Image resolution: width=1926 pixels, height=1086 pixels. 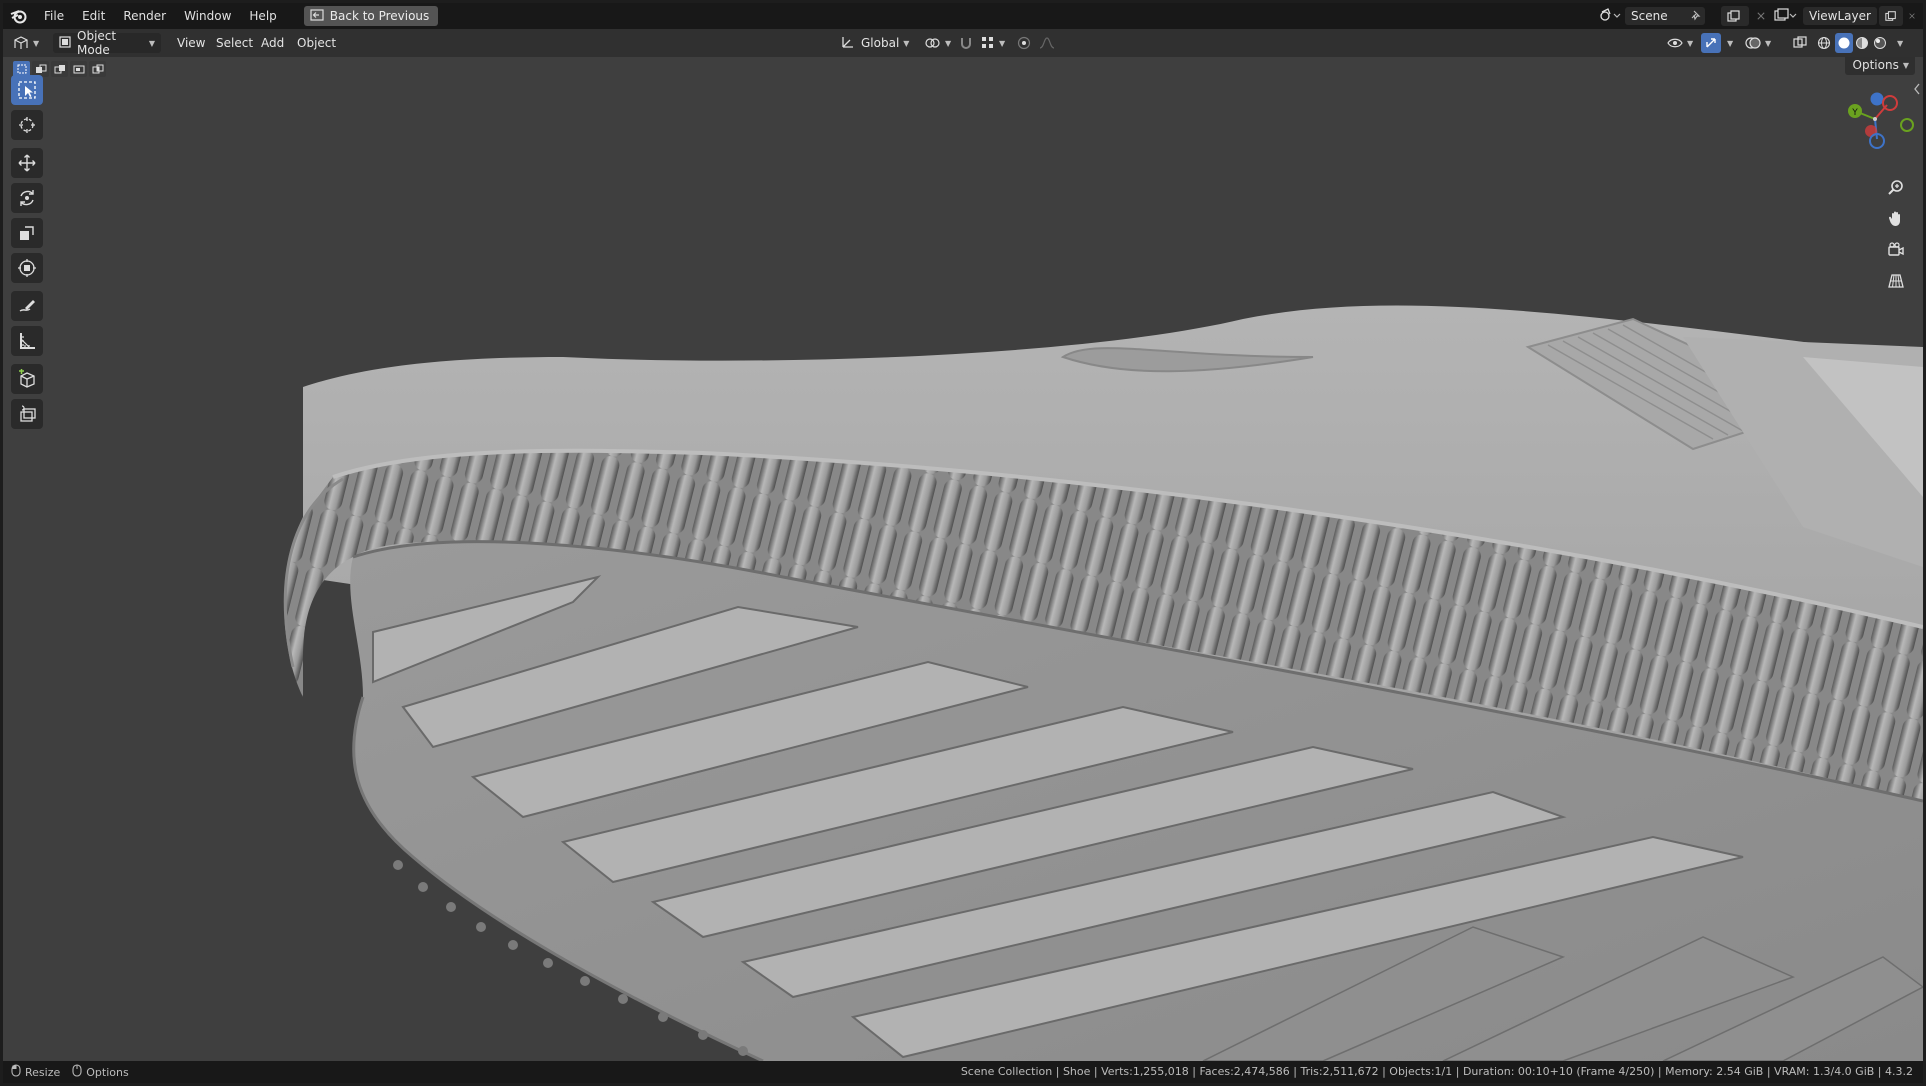 What do you see at coordinates (1825, 43) in the screenshot?
I see `shading-wireframe-icon` at bounding box center [1825, 43].